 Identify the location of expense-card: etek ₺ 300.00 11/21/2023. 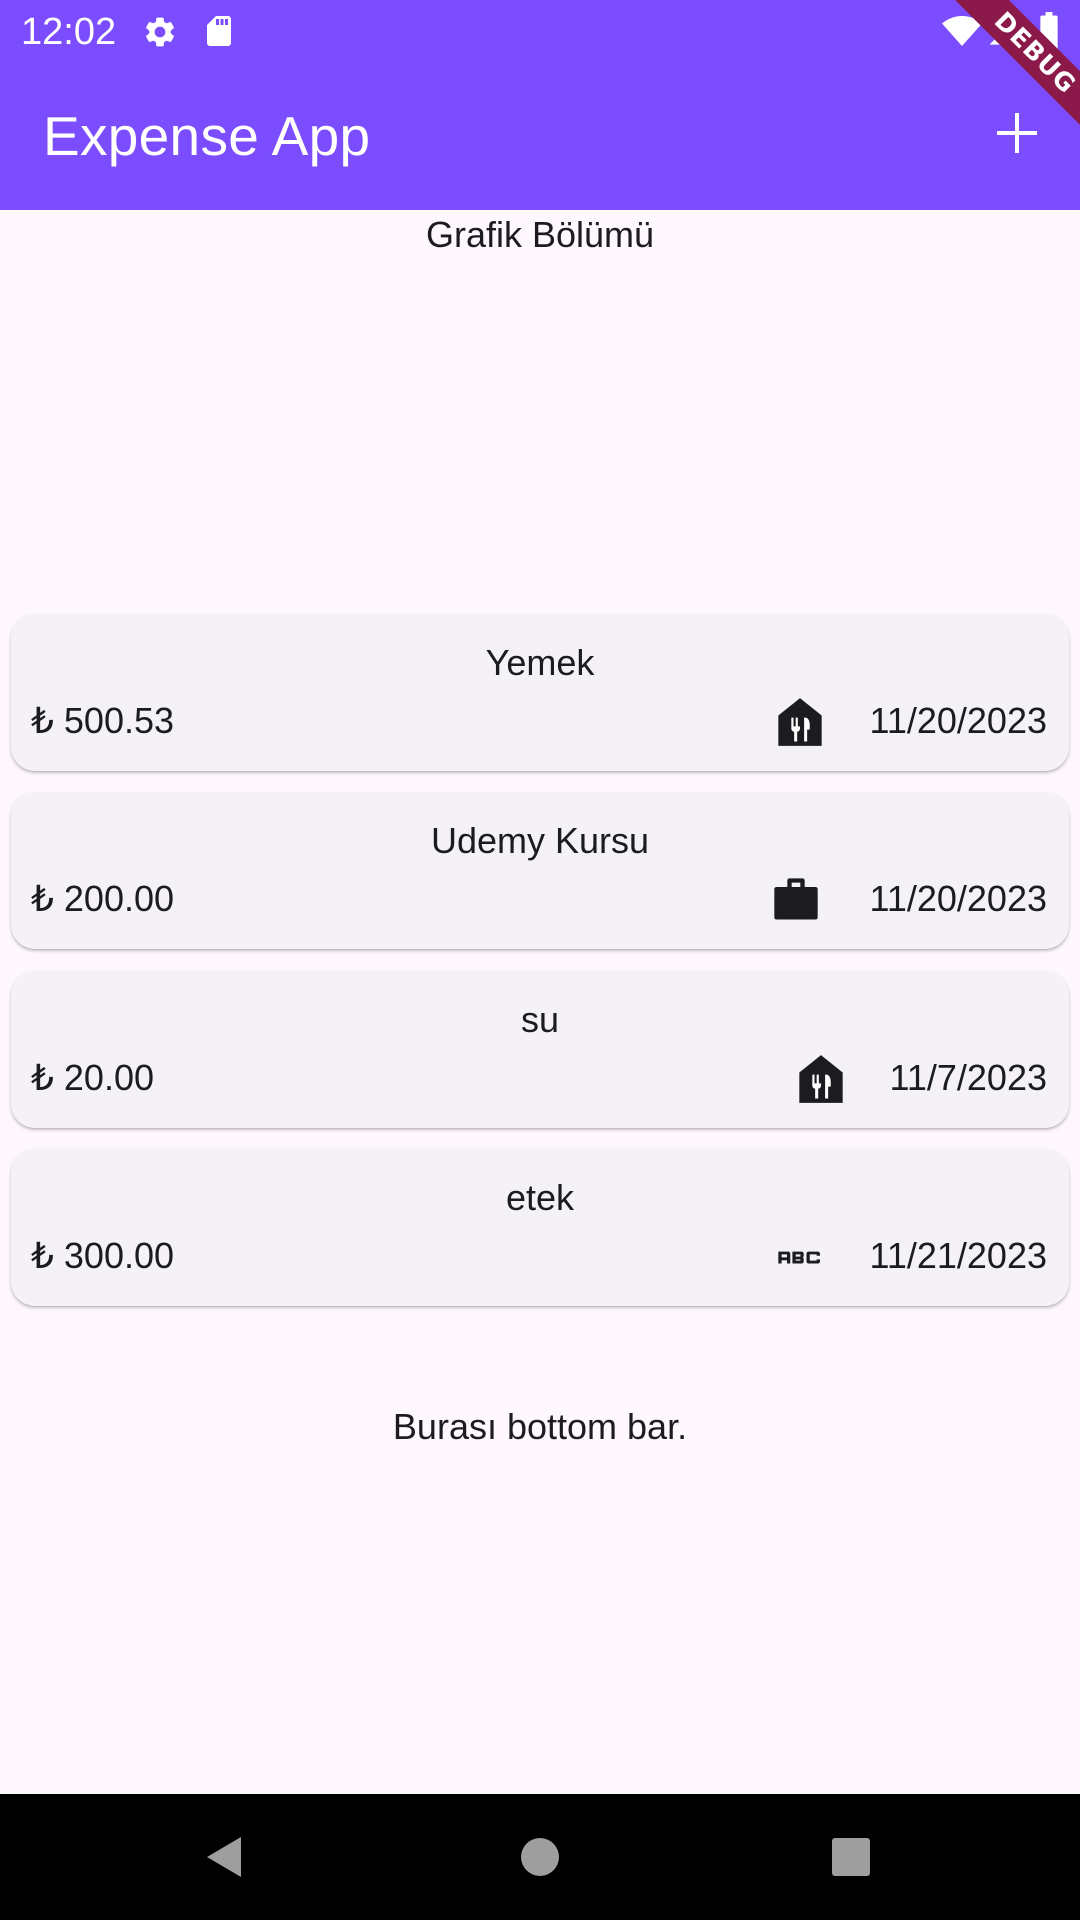
(540, 1227).